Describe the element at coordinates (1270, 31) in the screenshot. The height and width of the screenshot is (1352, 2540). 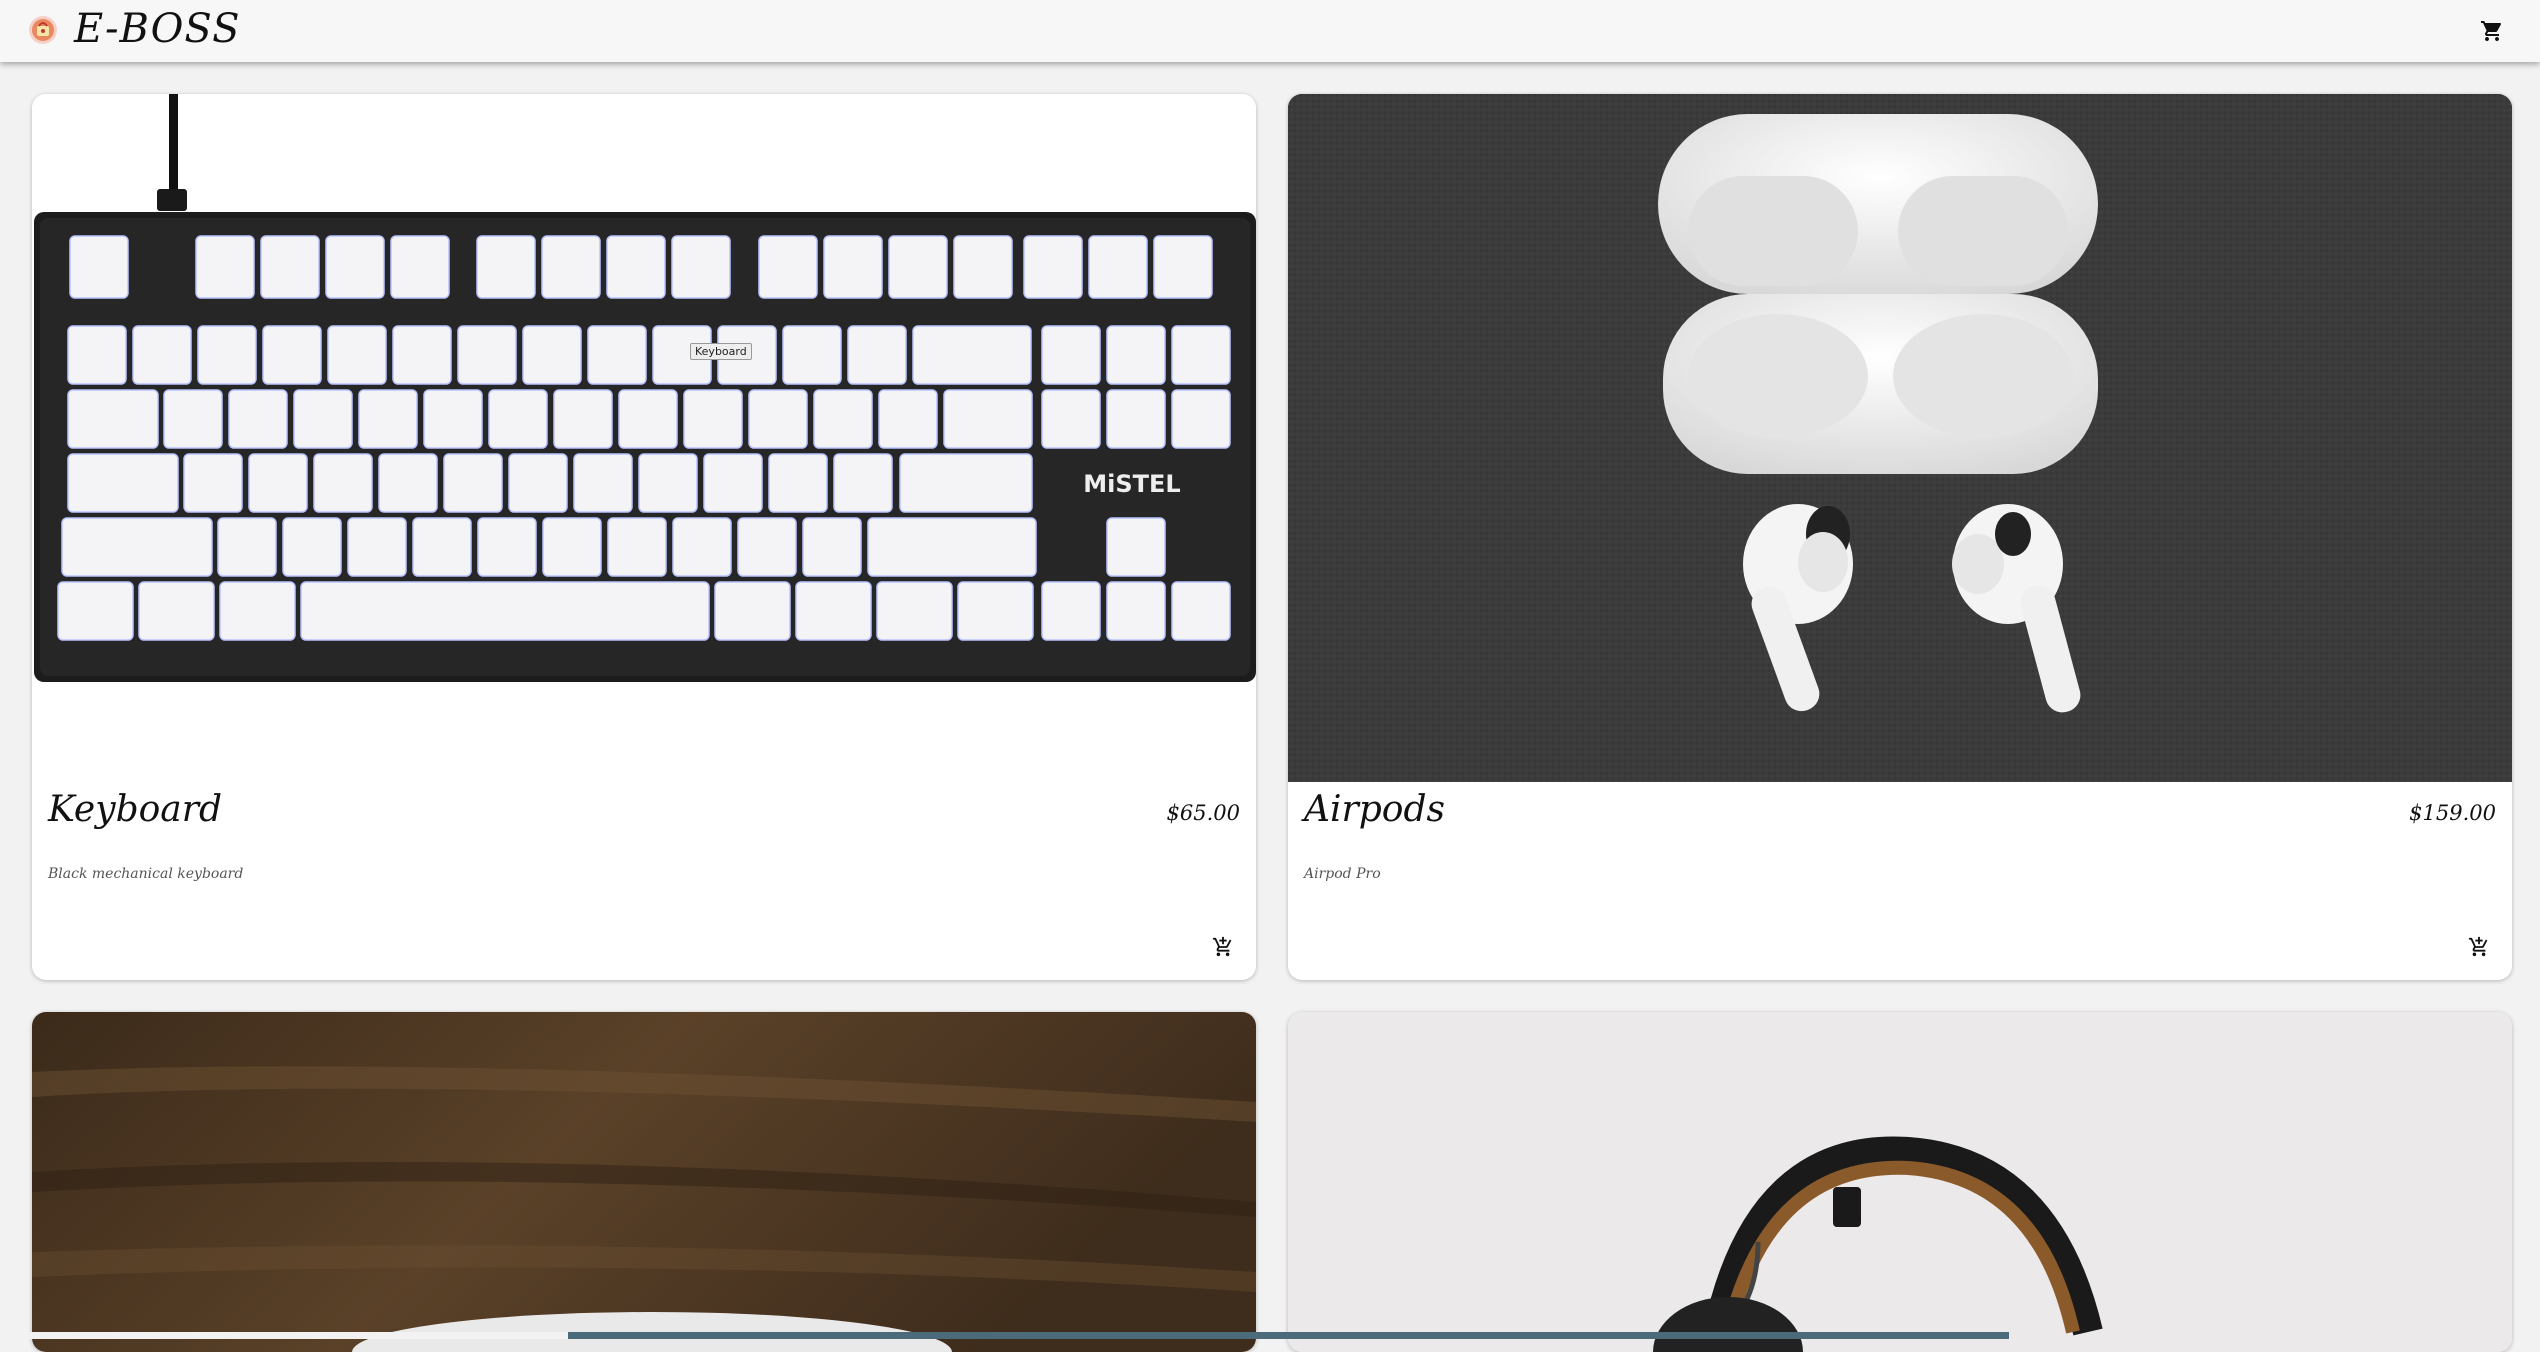
I see `app-bar: E-BOSS` at that location.